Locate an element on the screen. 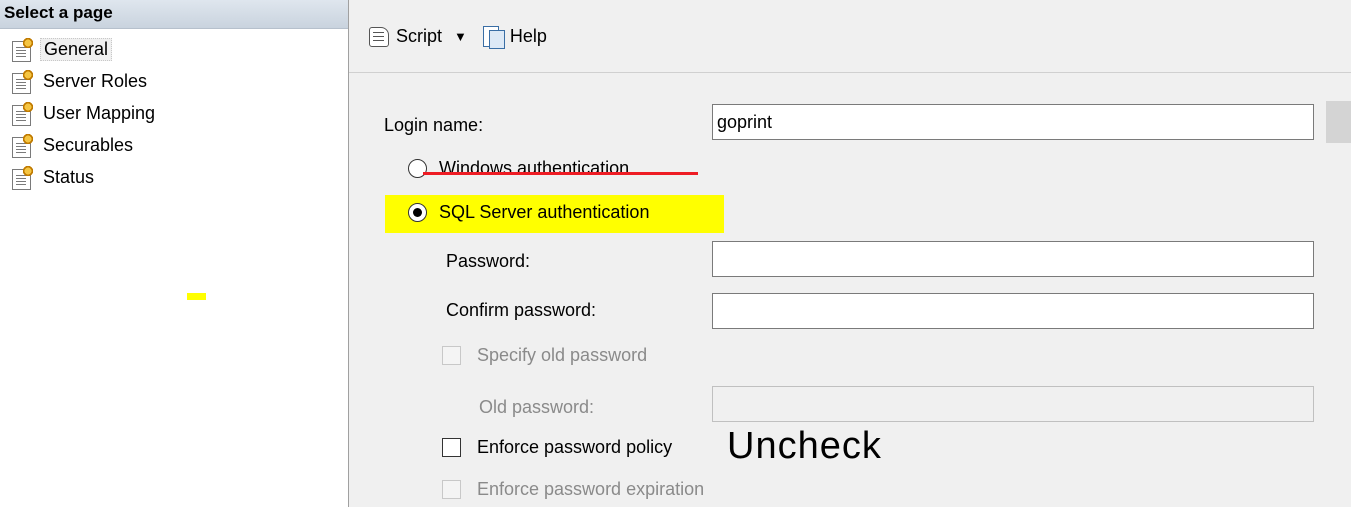 The height and width of the screenshot is (507, 1351). windows-auth-radio is located at coordinates (417, 168).